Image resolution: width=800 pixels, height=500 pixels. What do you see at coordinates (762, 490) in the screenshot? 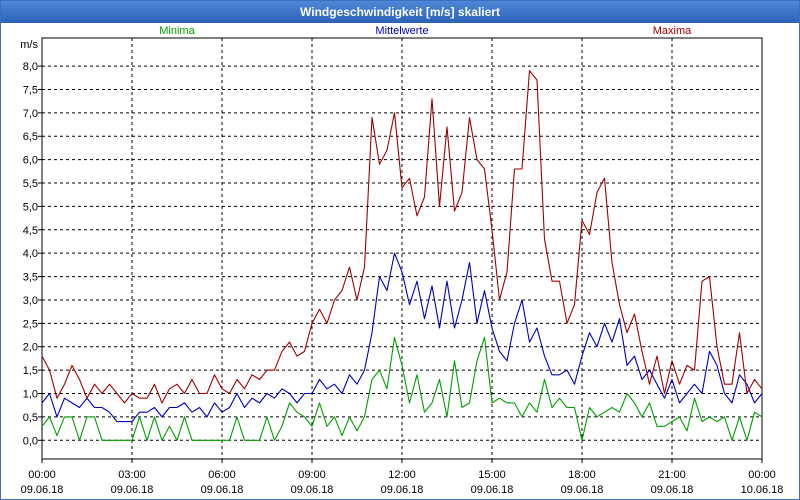
I see `x-tick-date: 10.06.18` at bounding box center [762, 490].